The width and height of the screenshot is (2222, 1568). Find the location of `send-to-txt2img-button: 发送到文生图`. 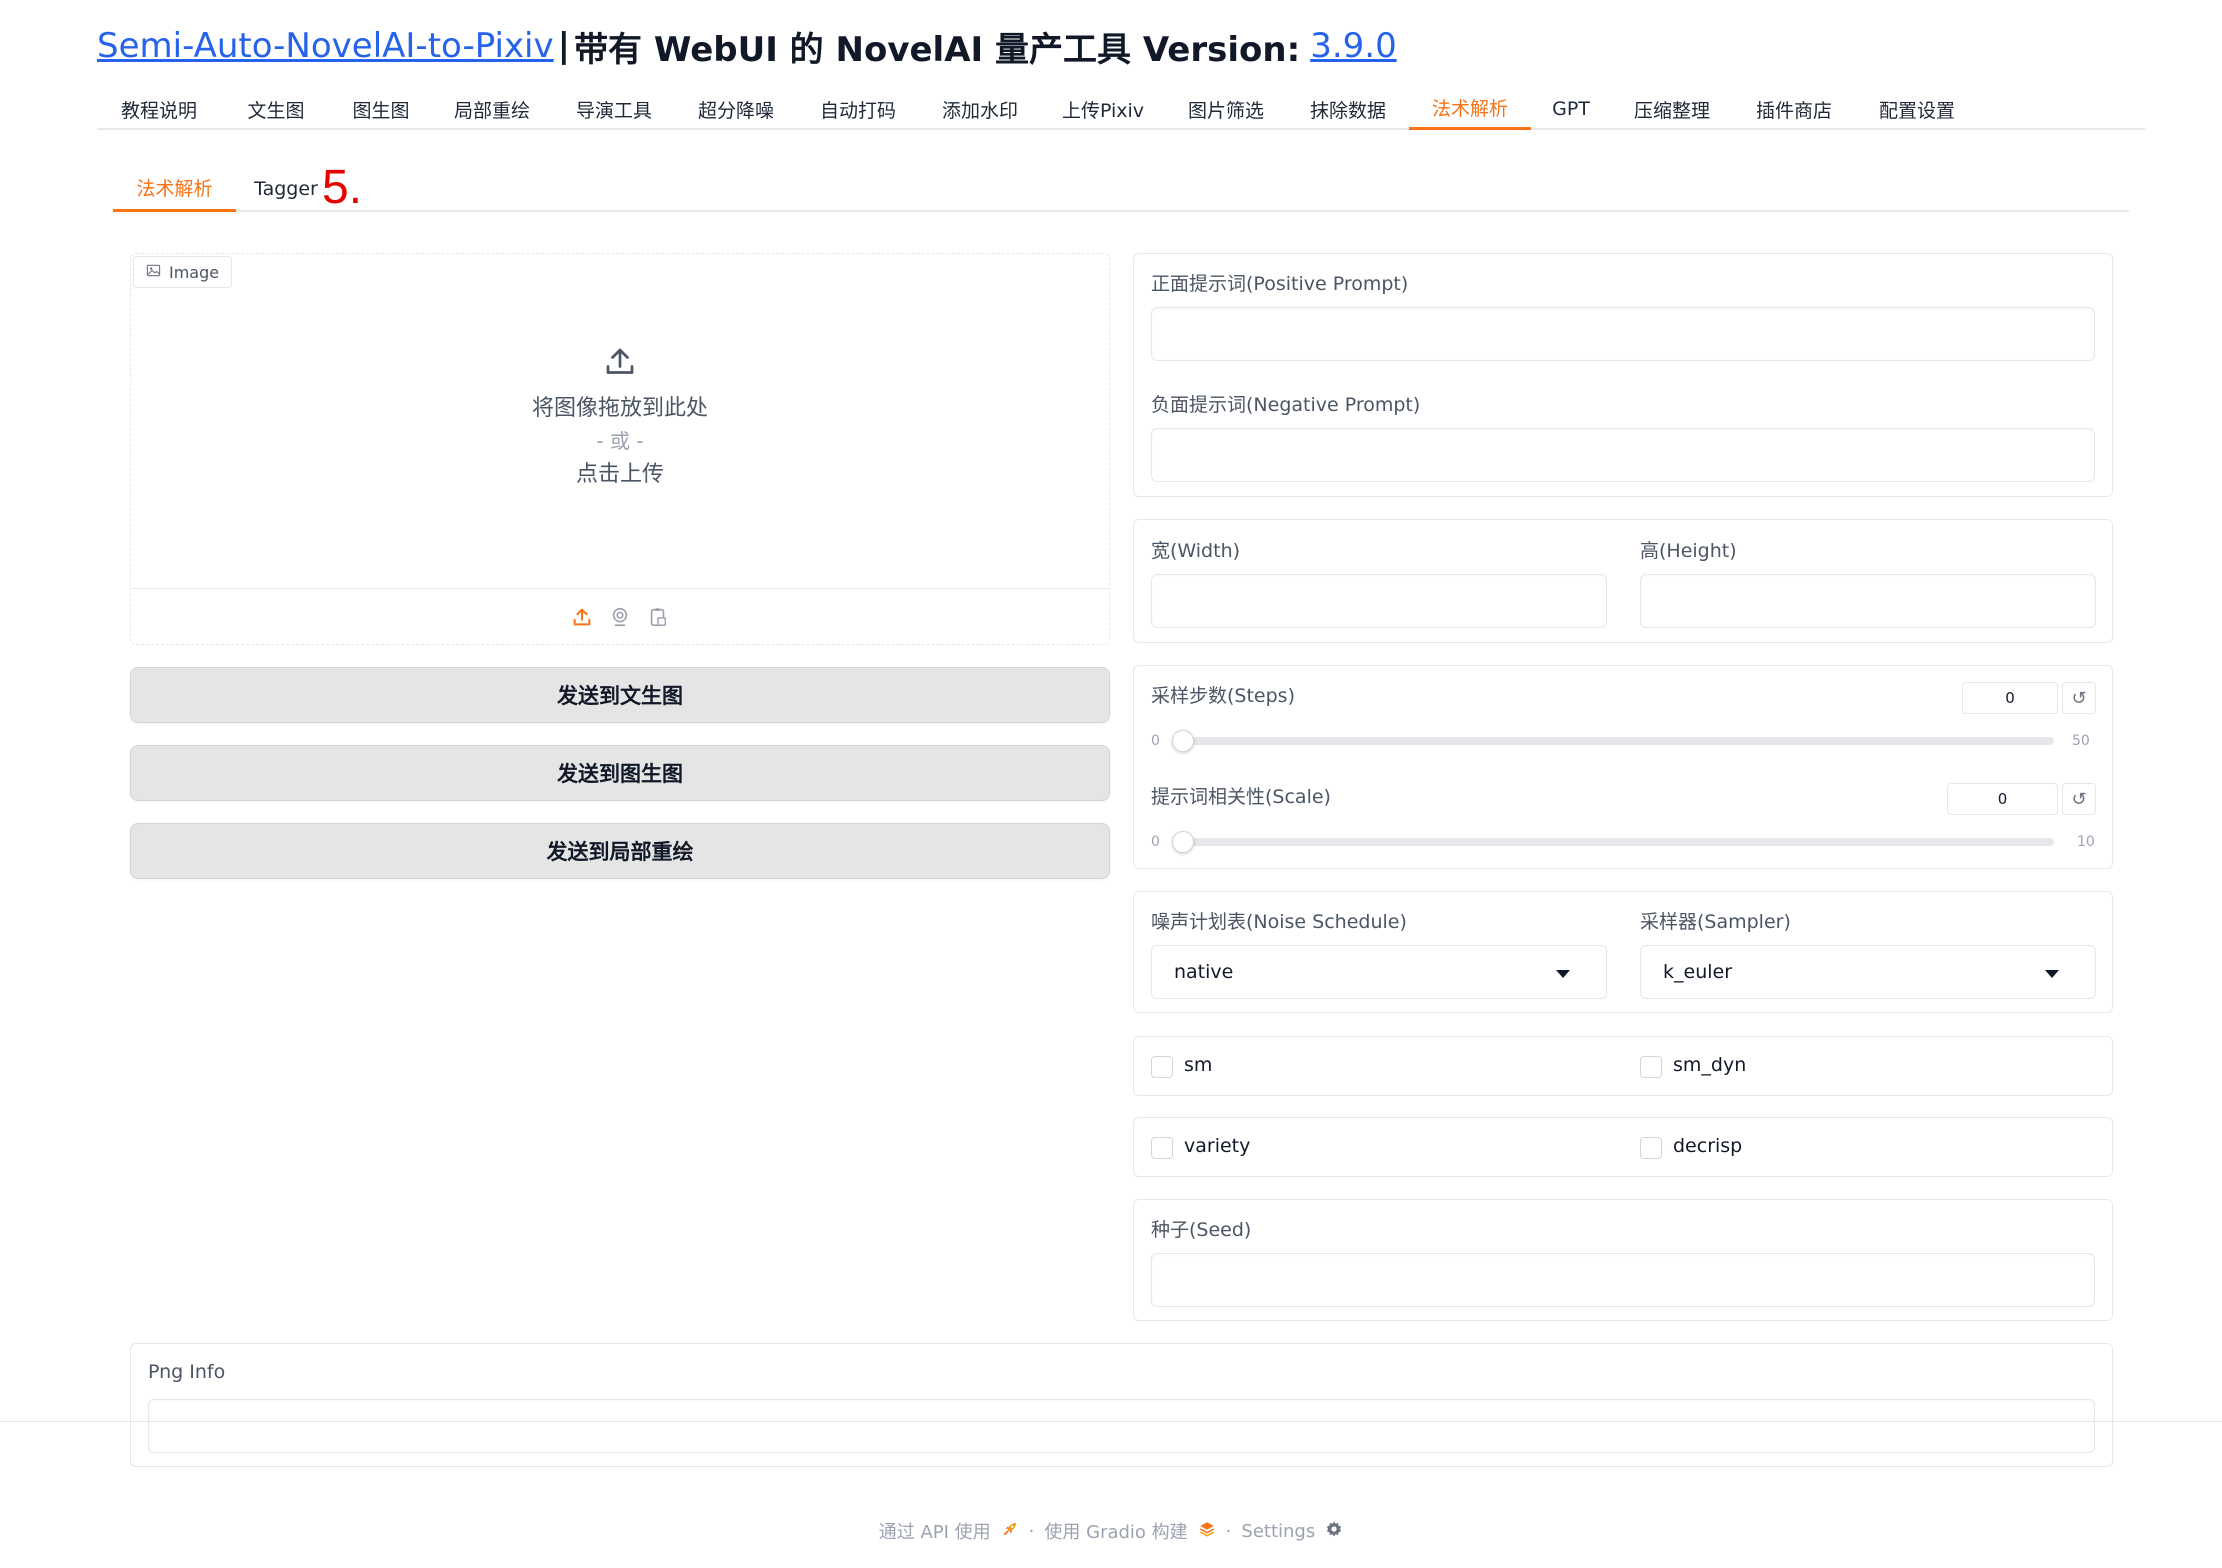

send-to-txt2img-button: 发送到文生图 is located at coordinates (620, 695).